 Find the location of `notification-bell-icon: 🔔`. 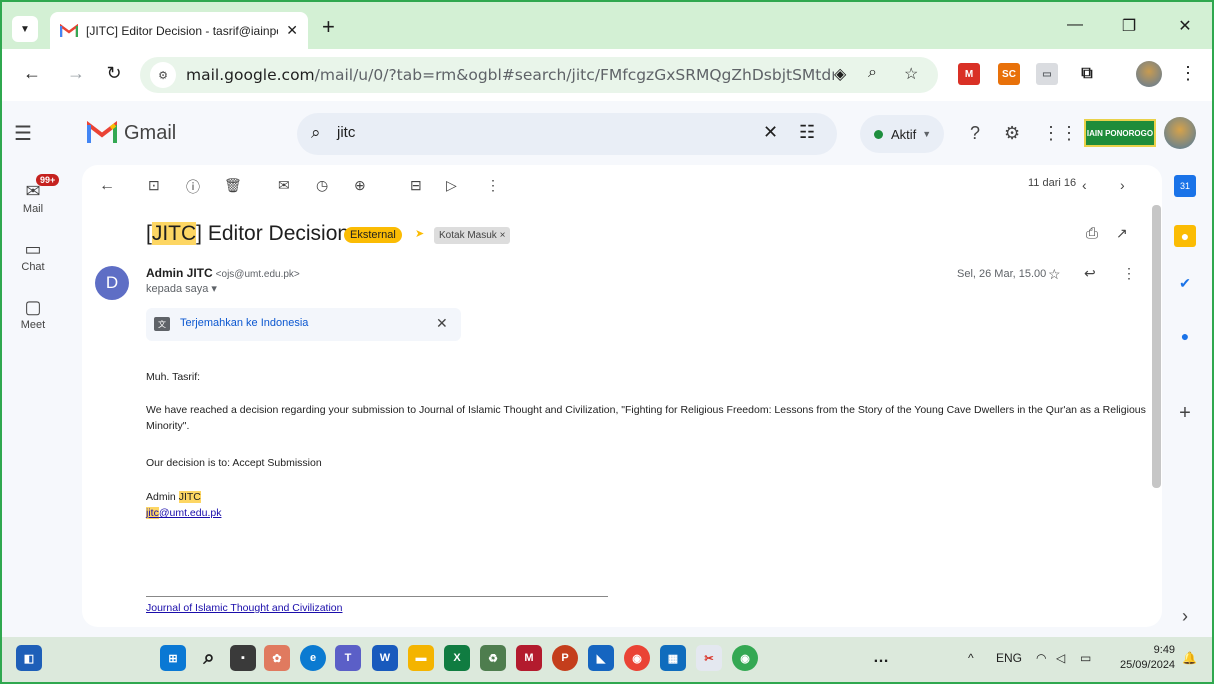

notification-bell-icon: 🔔 is located at coordinates (1189, 658).